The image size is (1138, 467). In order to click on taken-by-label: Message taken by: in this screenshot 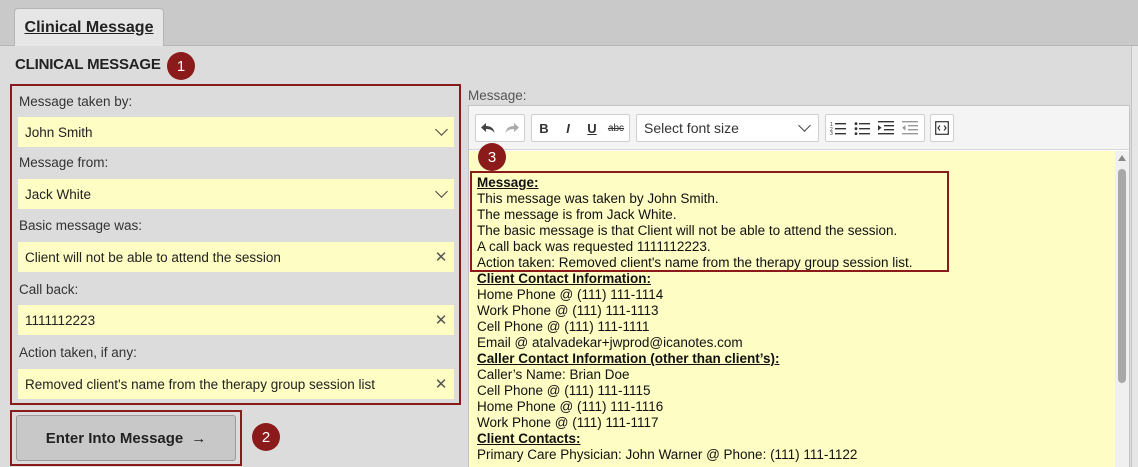, I will do `click(76, 101)`.